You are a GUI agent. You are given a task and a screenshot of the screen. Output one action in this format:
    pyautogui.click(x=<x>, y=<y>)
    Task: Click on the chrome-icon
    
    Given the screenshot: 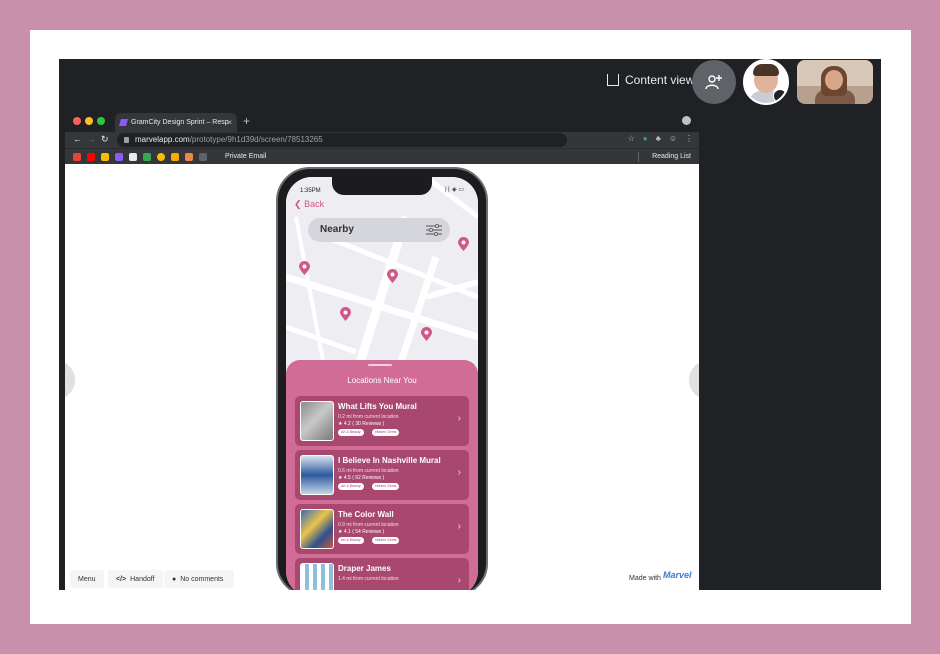 What is the action you would take?
    pyautogui.click(x=161, y=157)
    